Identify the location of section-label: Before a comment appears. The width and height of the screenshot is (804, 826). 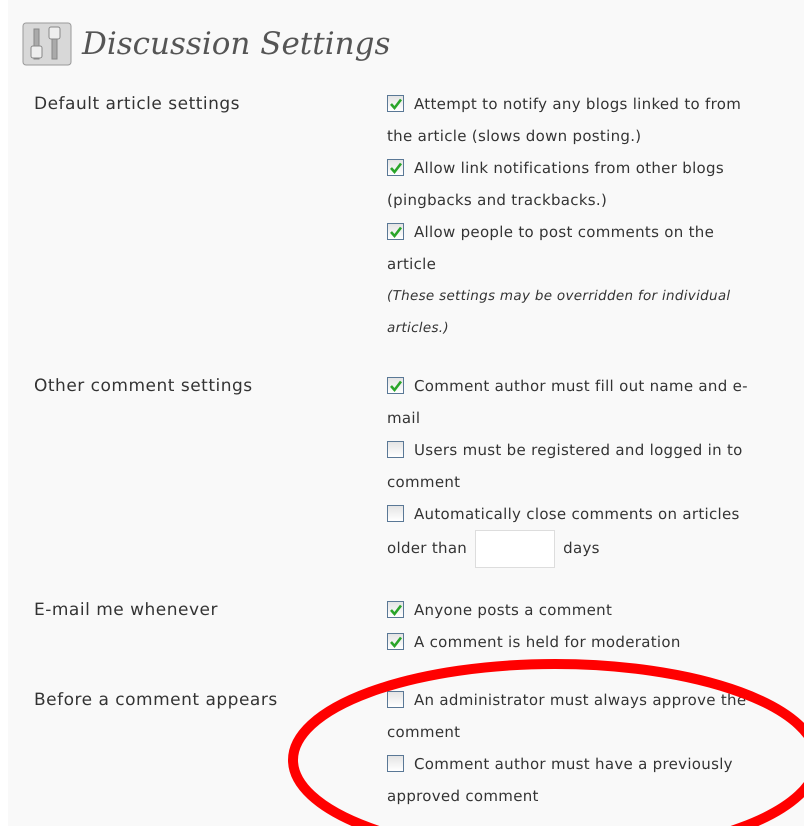
(156, 700).